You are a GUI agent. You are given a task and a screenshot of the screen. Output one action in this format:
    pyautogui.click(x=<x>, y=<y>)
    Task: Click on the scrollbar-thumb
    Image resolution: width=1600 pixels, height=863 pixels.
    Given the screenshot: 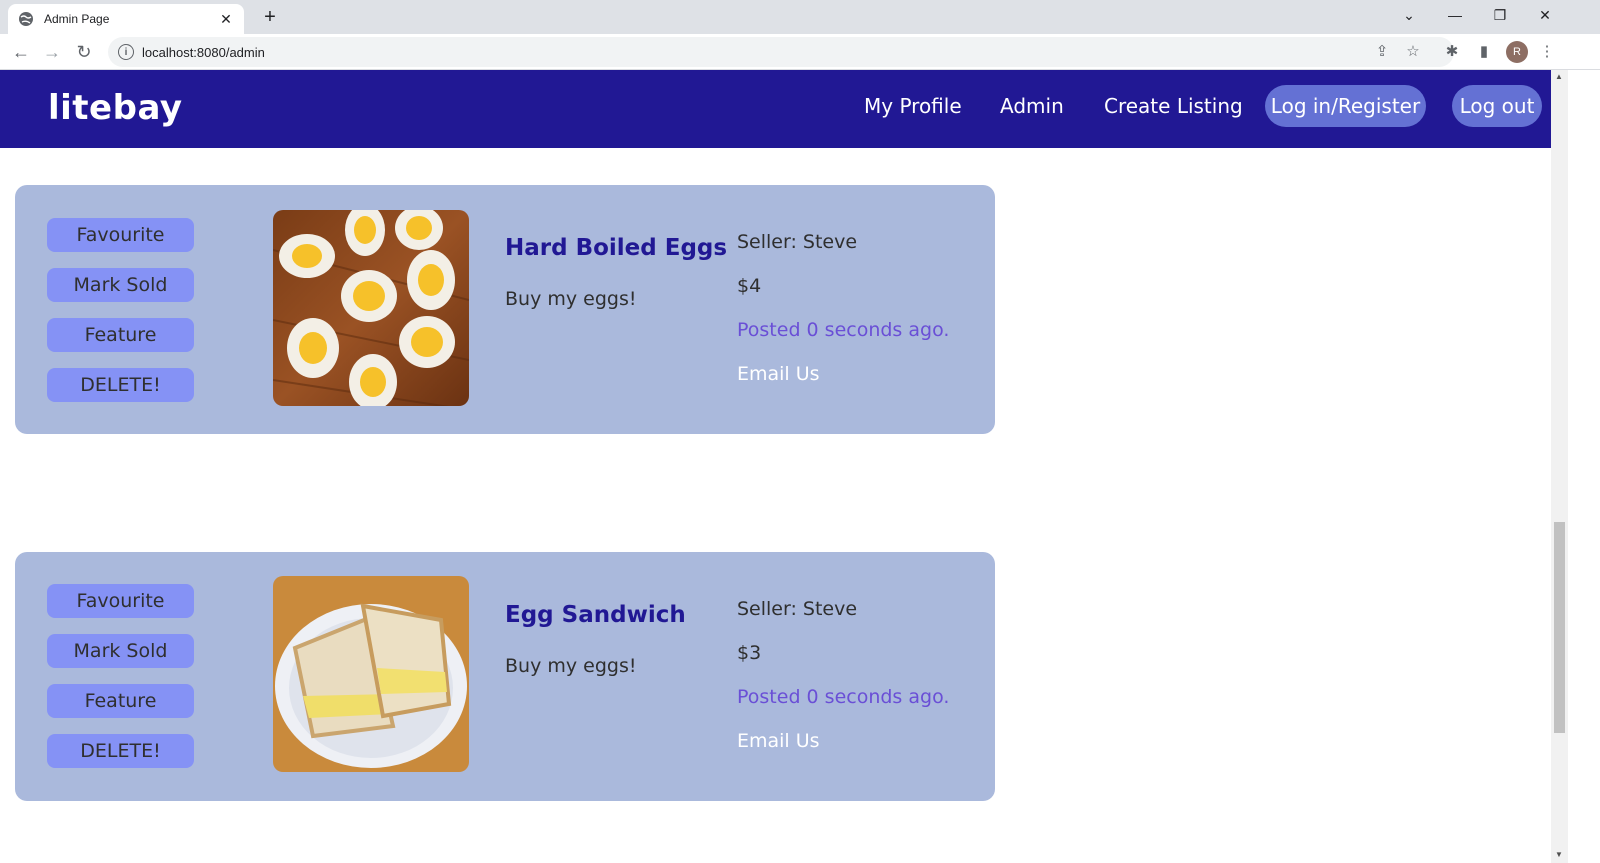 What is the action you would take?
    pyautogui.click(x=1559, y=627)
    